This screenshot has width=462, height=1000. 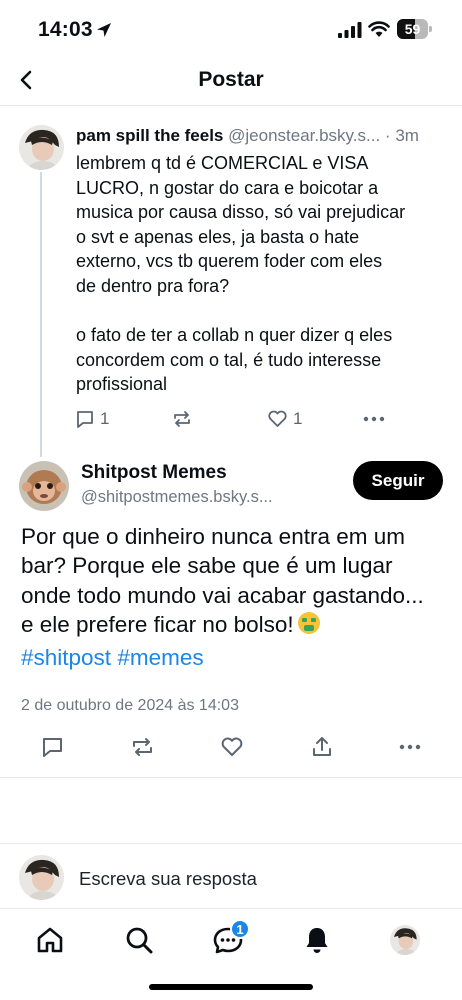 I want to click on main-like-button, so click(x=232, y=747).